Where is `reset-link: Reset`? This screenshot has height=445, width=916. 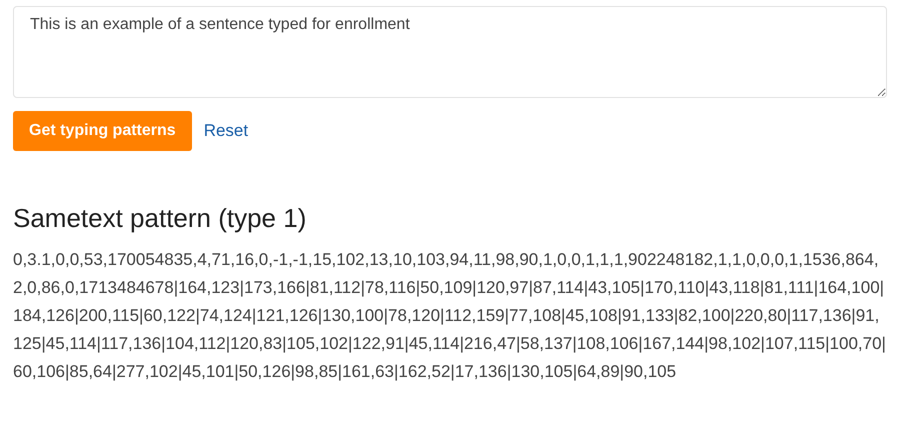 reset-link: Reset is located at coordinates (226, 131).